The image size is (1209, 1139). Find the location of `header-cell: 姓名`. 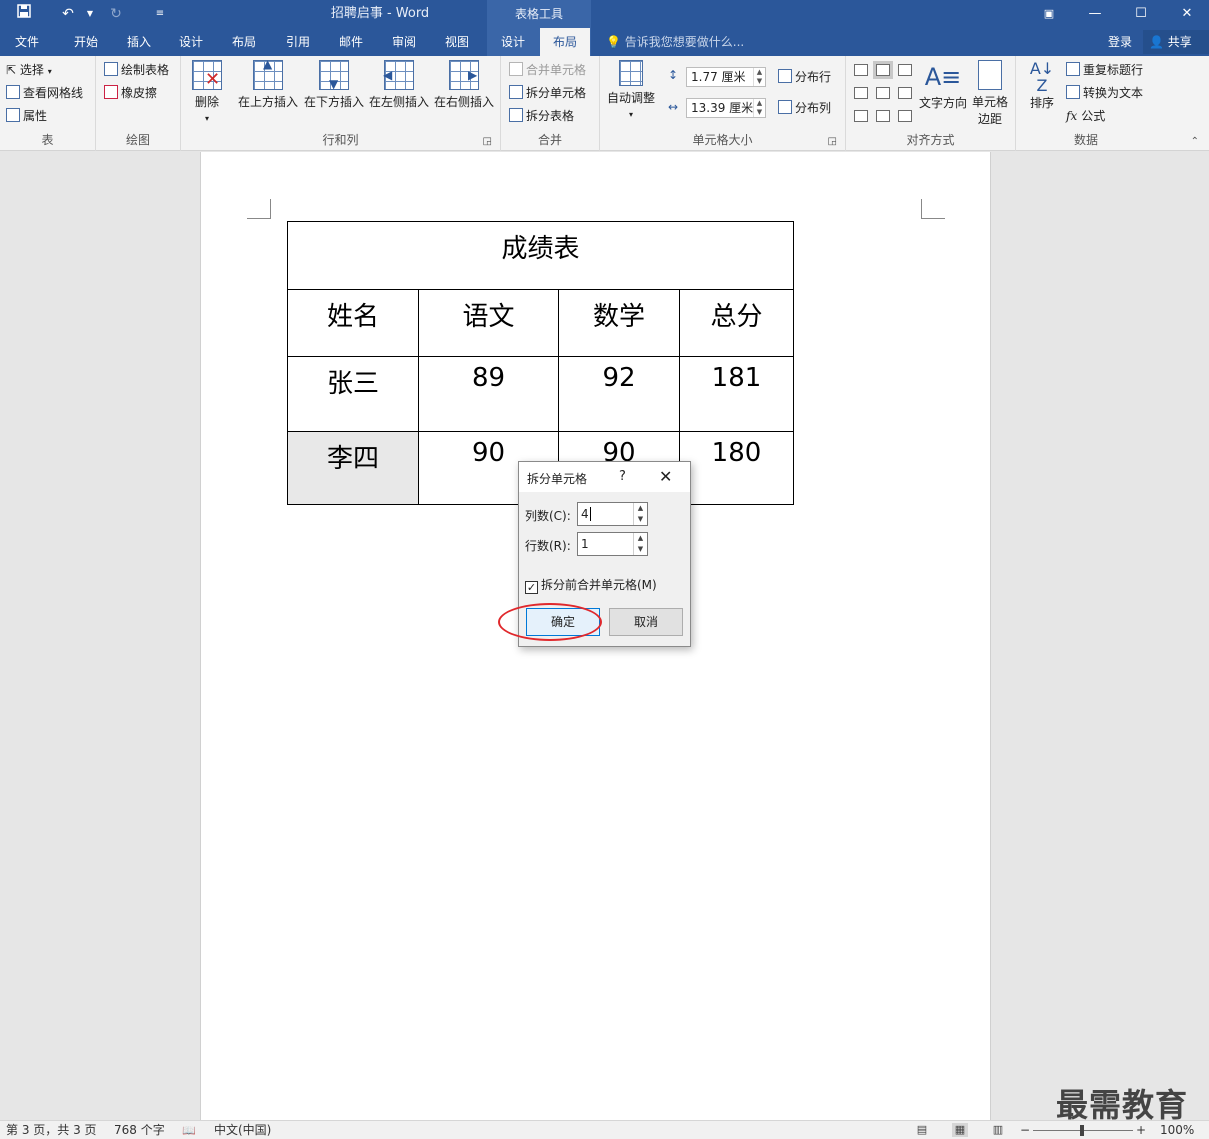

header-cell: 姓名 is located at coordinates (353, 323).